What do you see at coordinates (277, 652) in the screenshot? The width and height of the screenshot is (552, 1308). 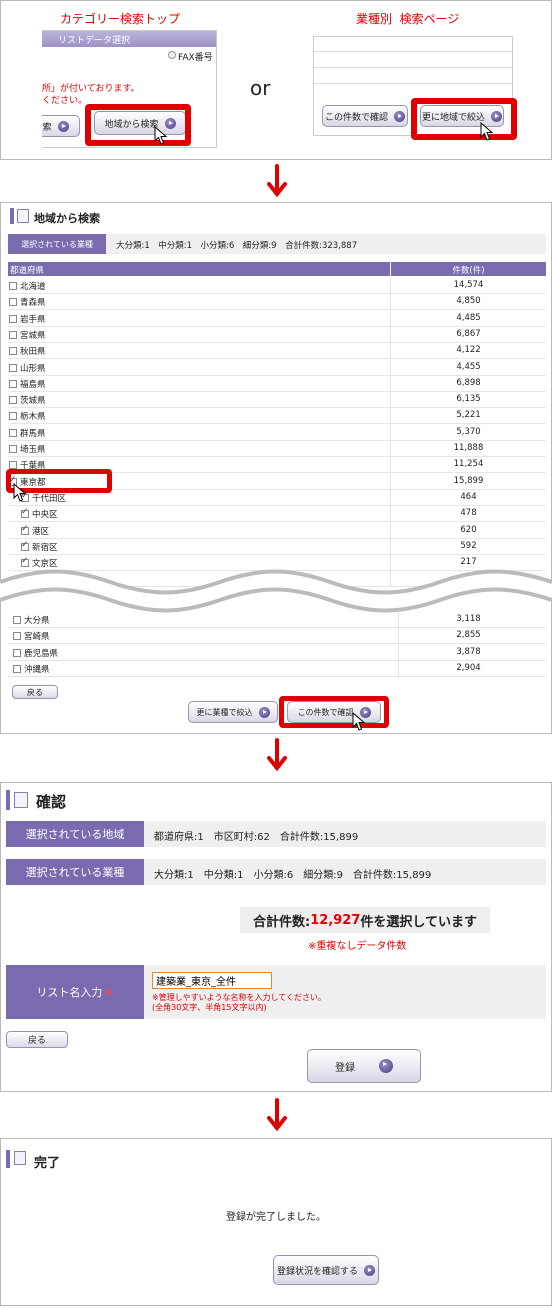 I see `table-row: 鹿児島県 3,878` at bounding box center [277, 652].